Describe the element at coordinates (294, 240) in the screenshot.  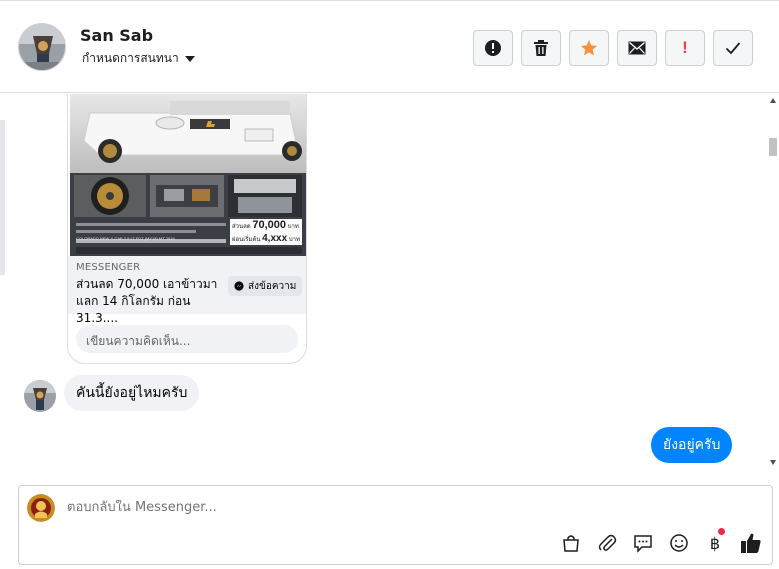
I see `installment-unit: บาท` at that location.